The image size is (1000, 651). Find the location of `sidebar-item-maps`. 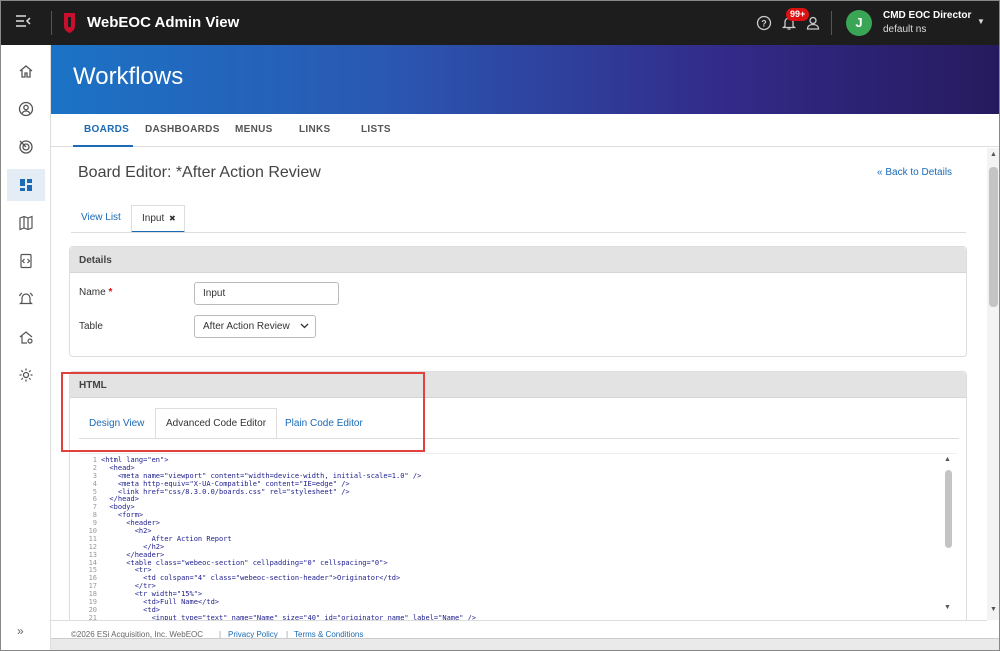

sidebar-item-maps is located at coordinates (26, 223).